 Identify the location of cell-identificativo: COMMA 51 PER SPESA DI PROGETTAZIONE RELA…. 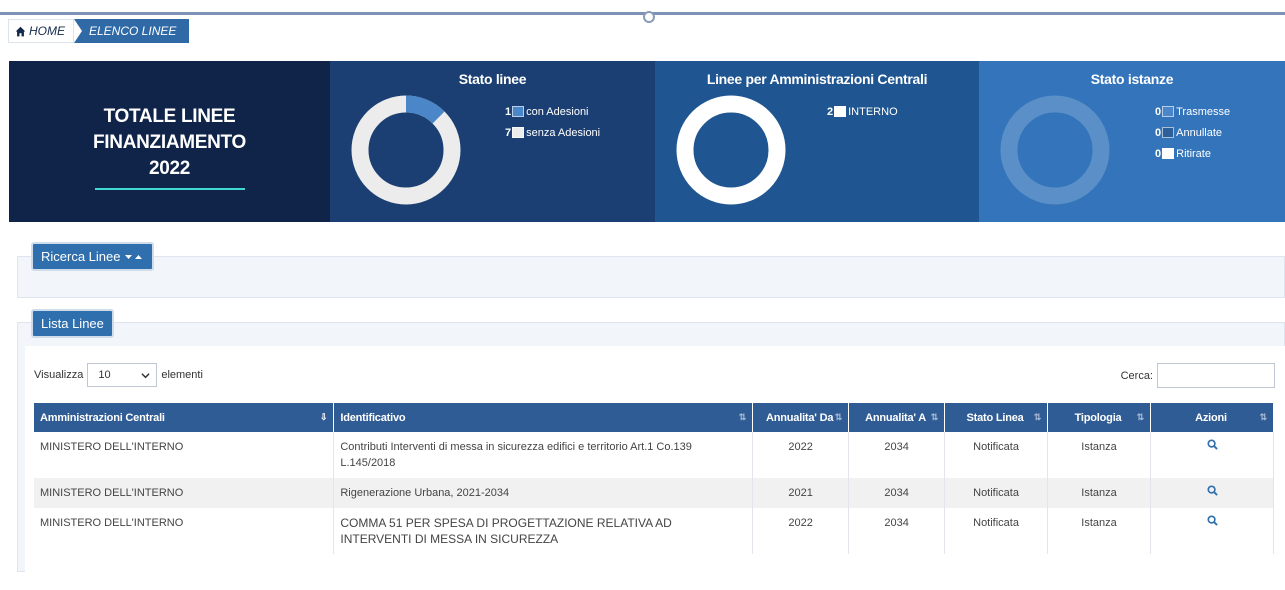
(543, 531).